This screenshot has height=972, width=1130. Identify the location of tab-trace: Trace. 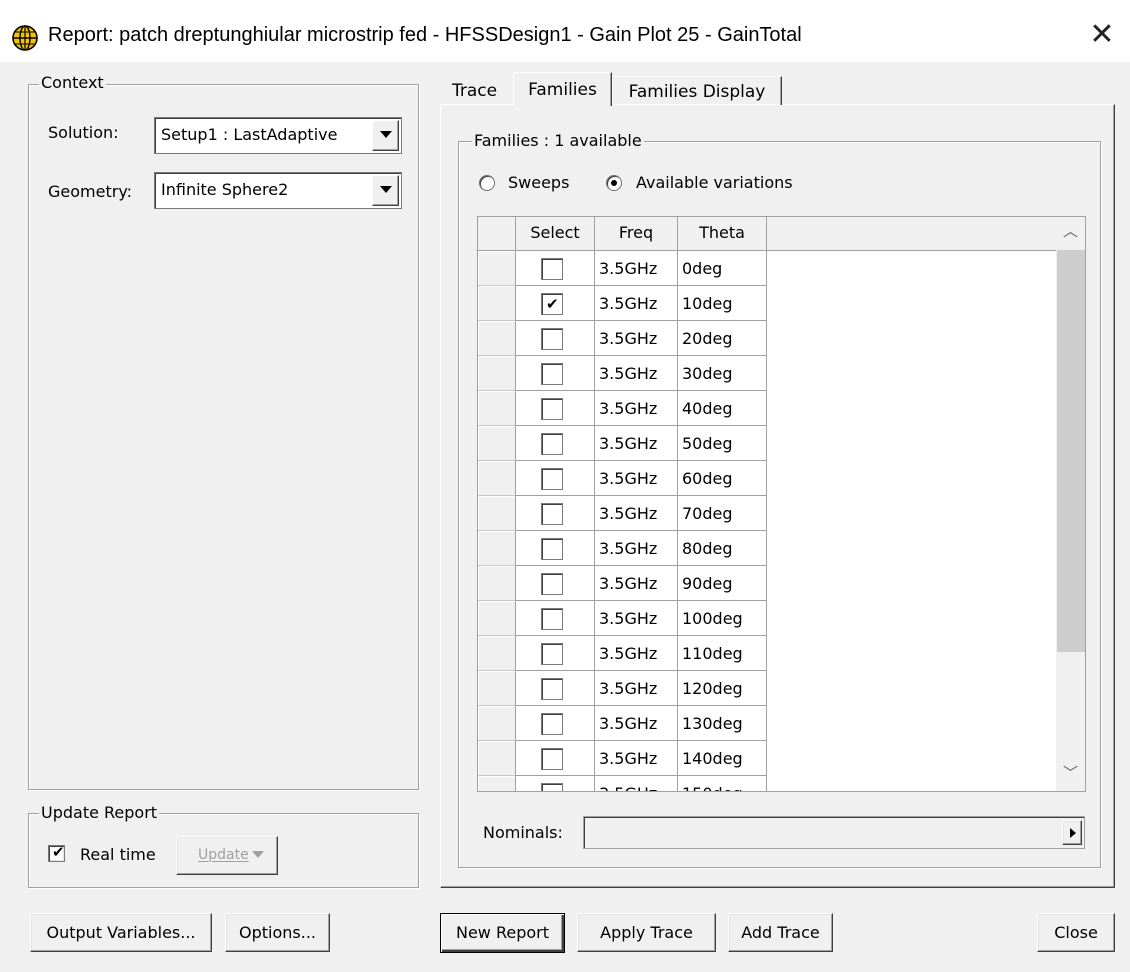
(474, 91).